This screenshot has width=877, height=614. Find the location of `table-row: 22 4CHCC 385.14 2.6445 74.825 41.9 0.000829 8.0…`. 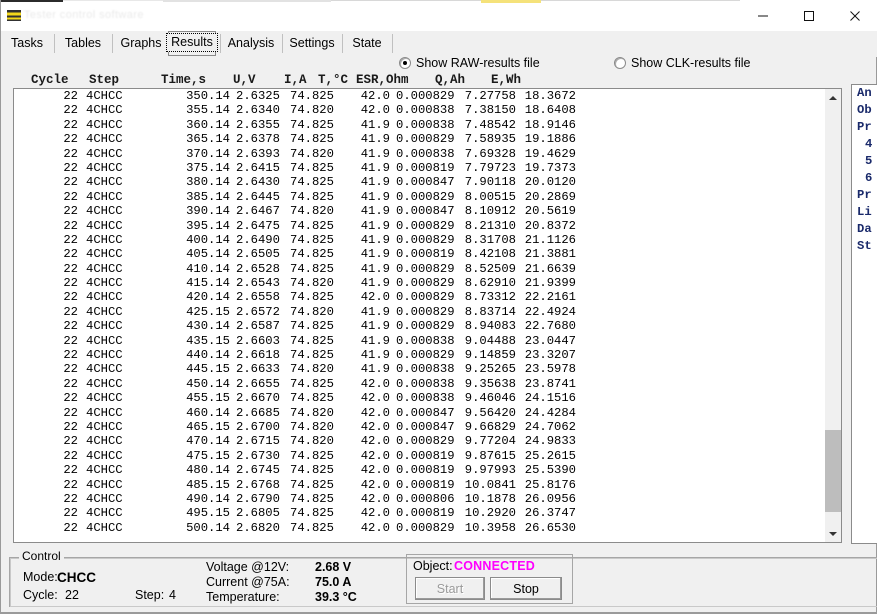

table-row: 22 4CHCC 385.14 2.6445 74.825 41.9 0.000829 8.0… is located at coordinates (419, 197).